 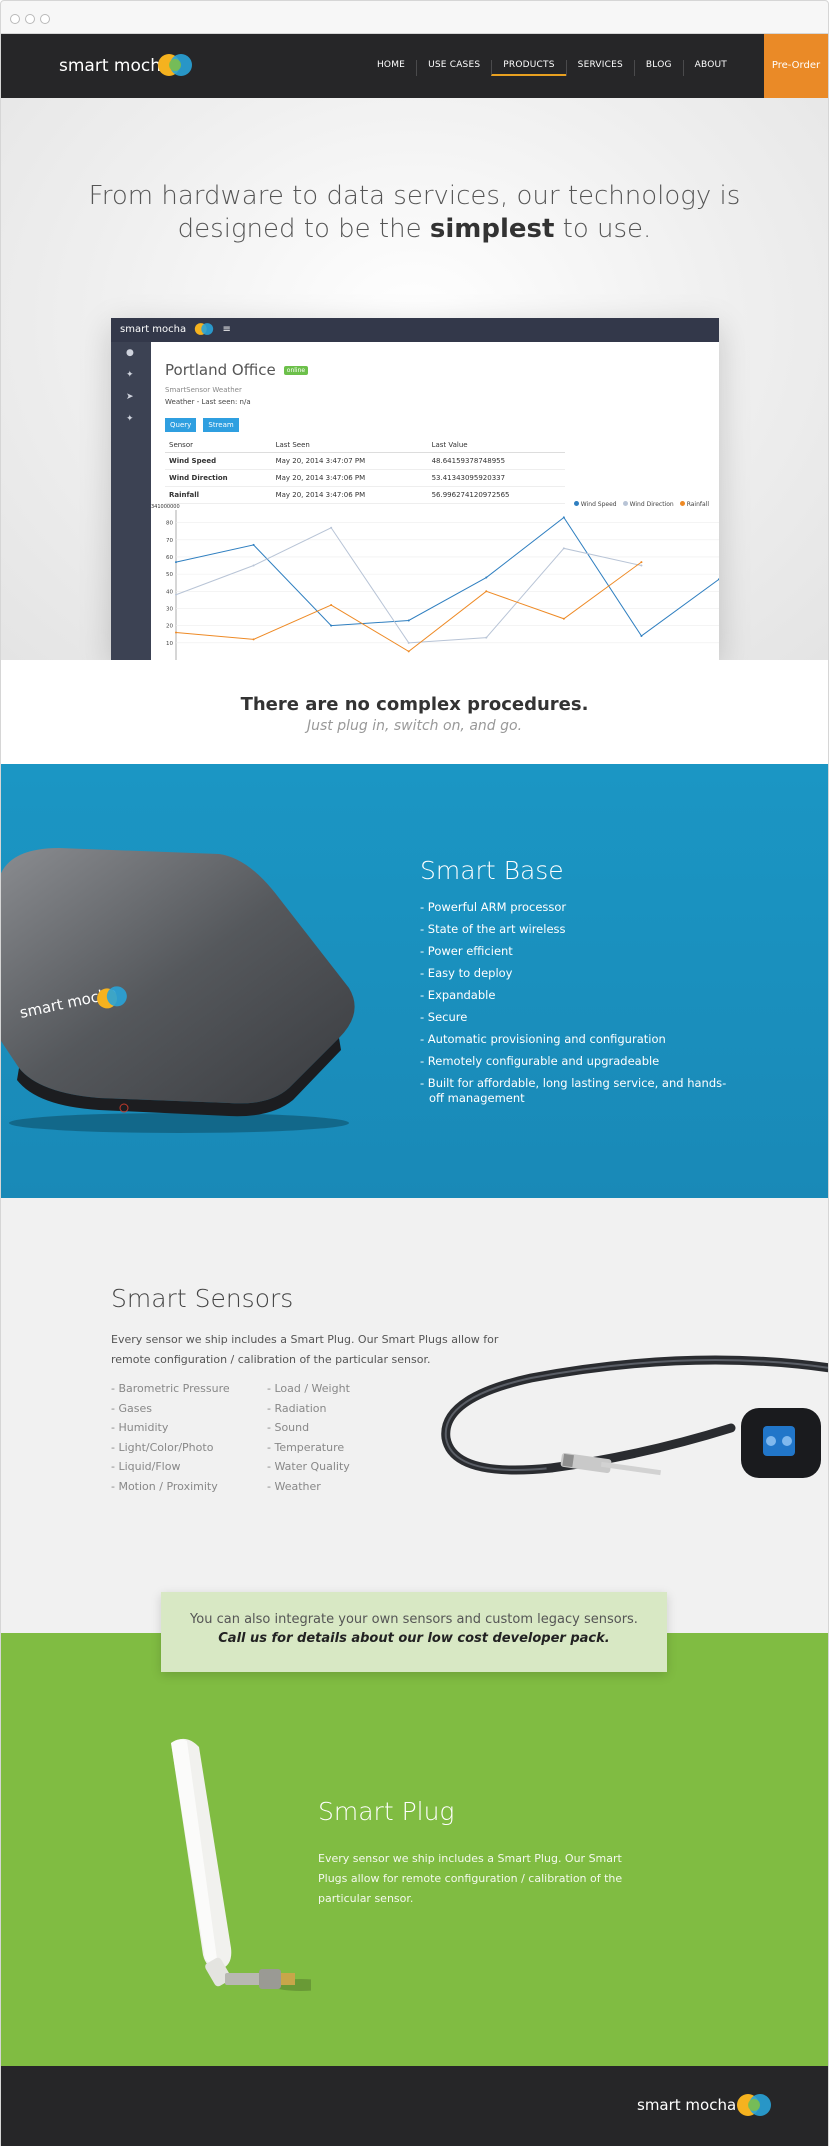 What do you see at coordinates (181, 425) in the screenshot?
I see `query-button: Query` at bounding box center [181, 425].